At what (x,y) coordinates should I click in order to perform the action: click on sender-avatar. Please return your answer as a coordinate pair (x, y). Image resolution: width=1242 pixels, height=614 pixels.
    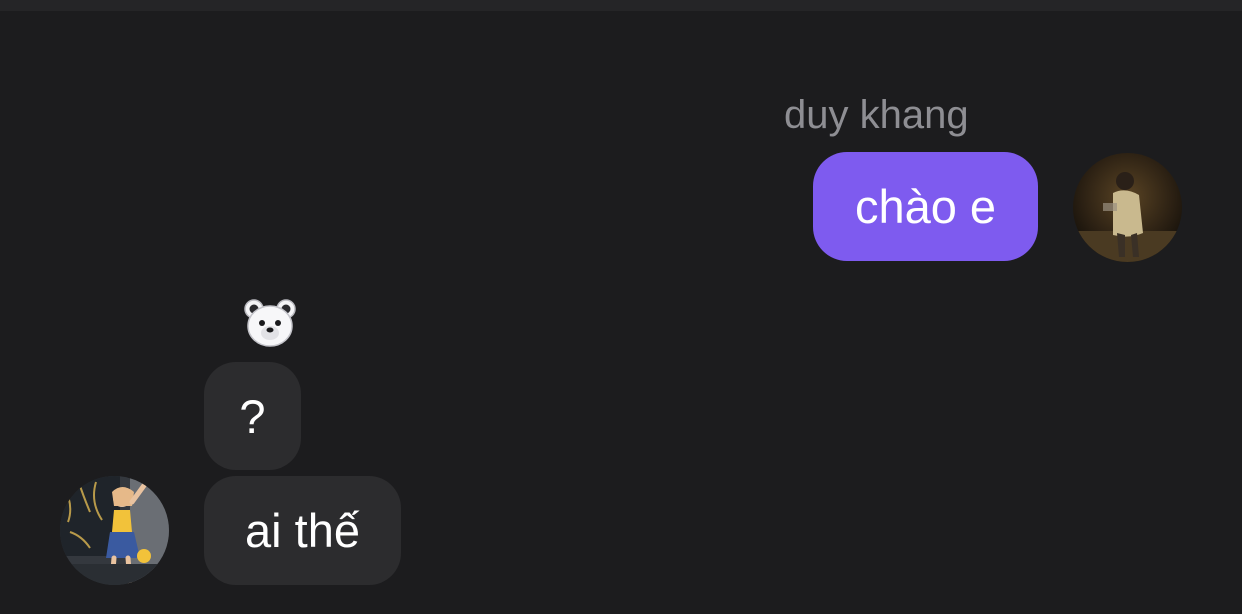
    Looking at the image, I should click on (1127, 207).